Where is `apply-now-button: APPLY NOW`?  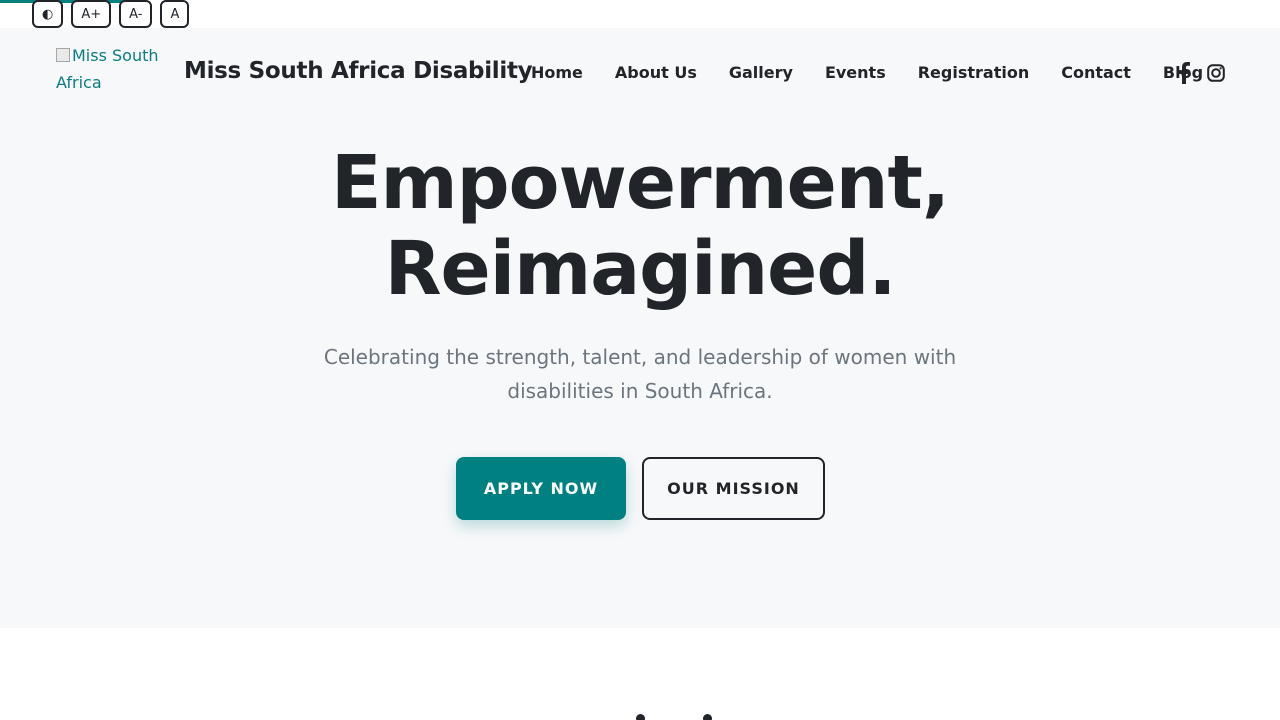
apply-now-button: APPLY NOW is located at coordinates (541, 488).